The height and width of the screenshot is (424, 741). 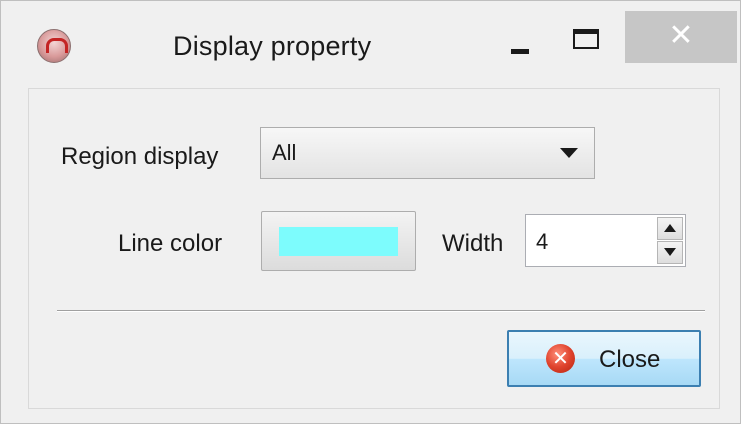 I want to click on chevron-down-icon, so click(x=569, y=153).